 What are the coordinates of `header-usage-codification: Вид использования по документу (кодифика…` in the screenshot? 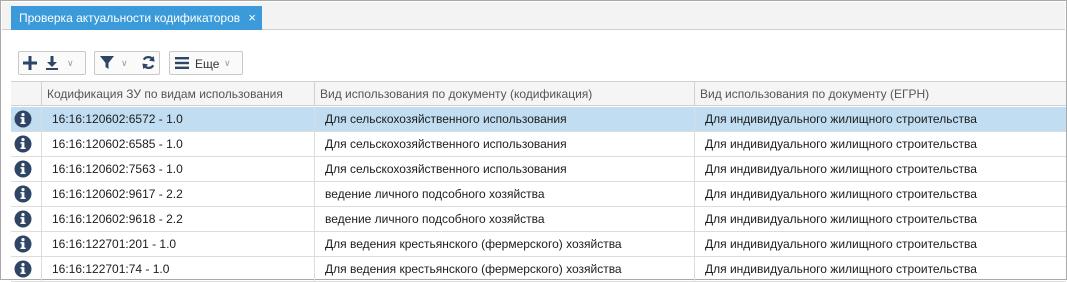 It's located at (504, 94).